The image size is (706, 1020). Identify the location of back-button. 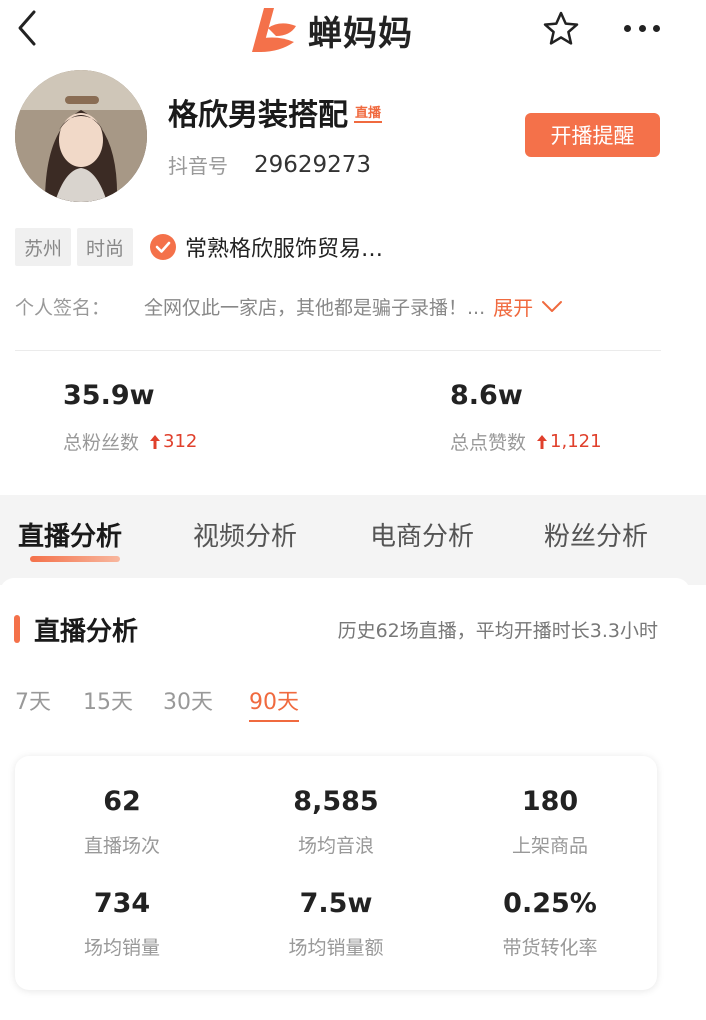
(28, 28).